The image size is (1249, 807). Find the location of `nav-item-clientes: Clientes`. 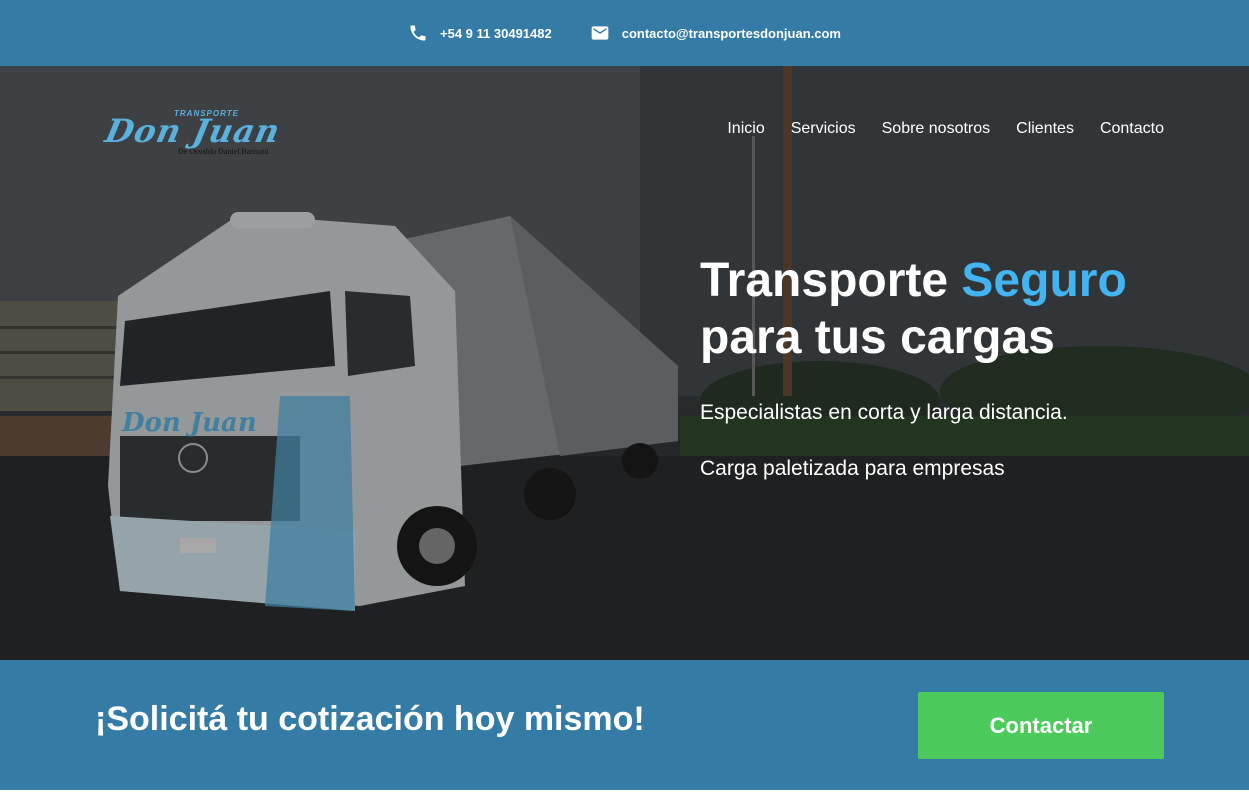

nav-item-clientes: Clientes is located at coordinates (1045, 129).